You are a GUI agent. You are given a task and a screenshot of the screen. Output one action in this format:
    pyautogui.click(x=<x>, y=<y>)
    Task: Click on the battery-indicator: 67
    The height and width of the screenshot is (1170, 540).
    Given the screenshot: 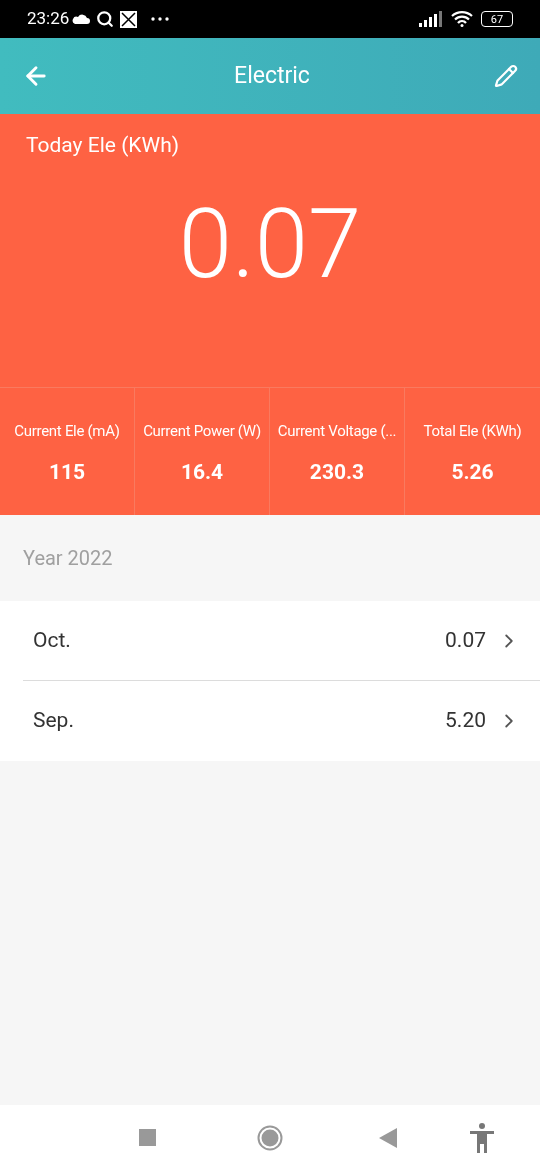 What is the action you would take?
    pyautogui.click(x=497, y=19)
    